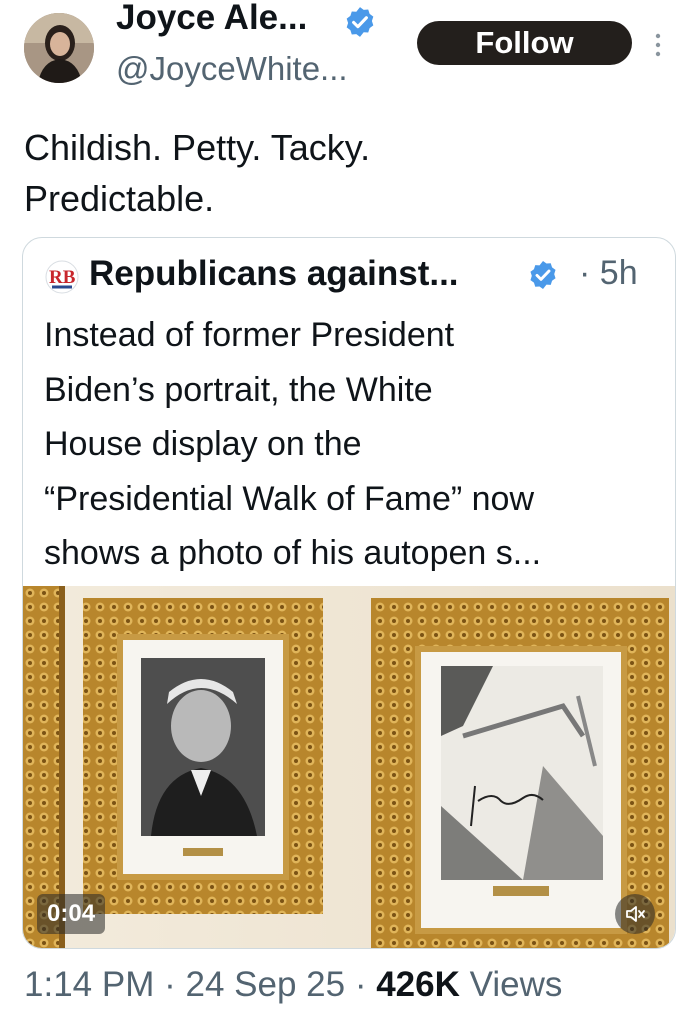 This screenshot has width=695, height=1024. I want to click on quoted-text-line: House display on the, so click(203, 444).